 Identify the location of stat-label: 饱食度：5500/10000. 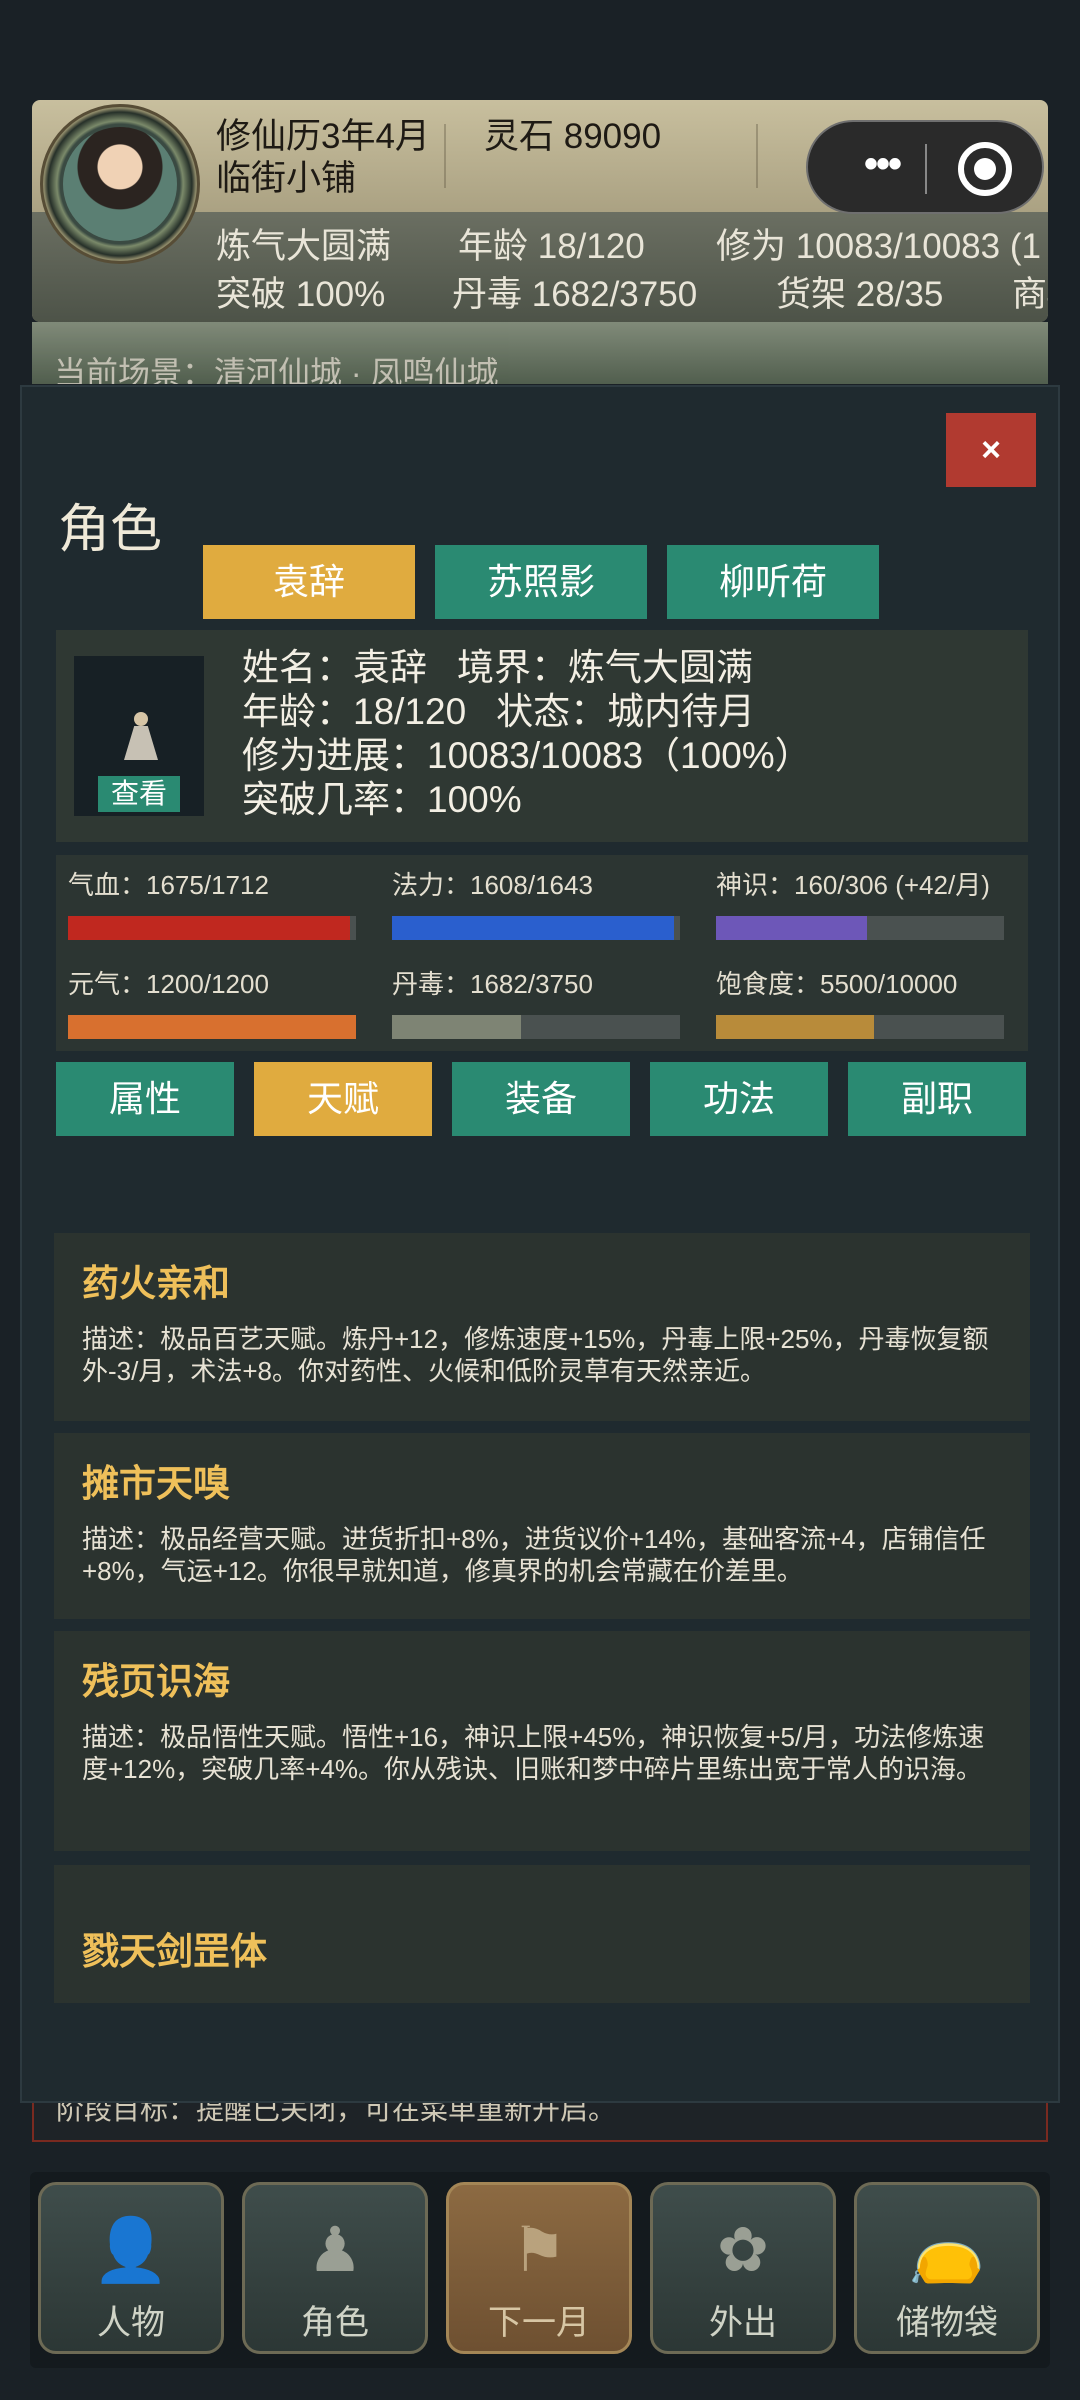
(837, 984).